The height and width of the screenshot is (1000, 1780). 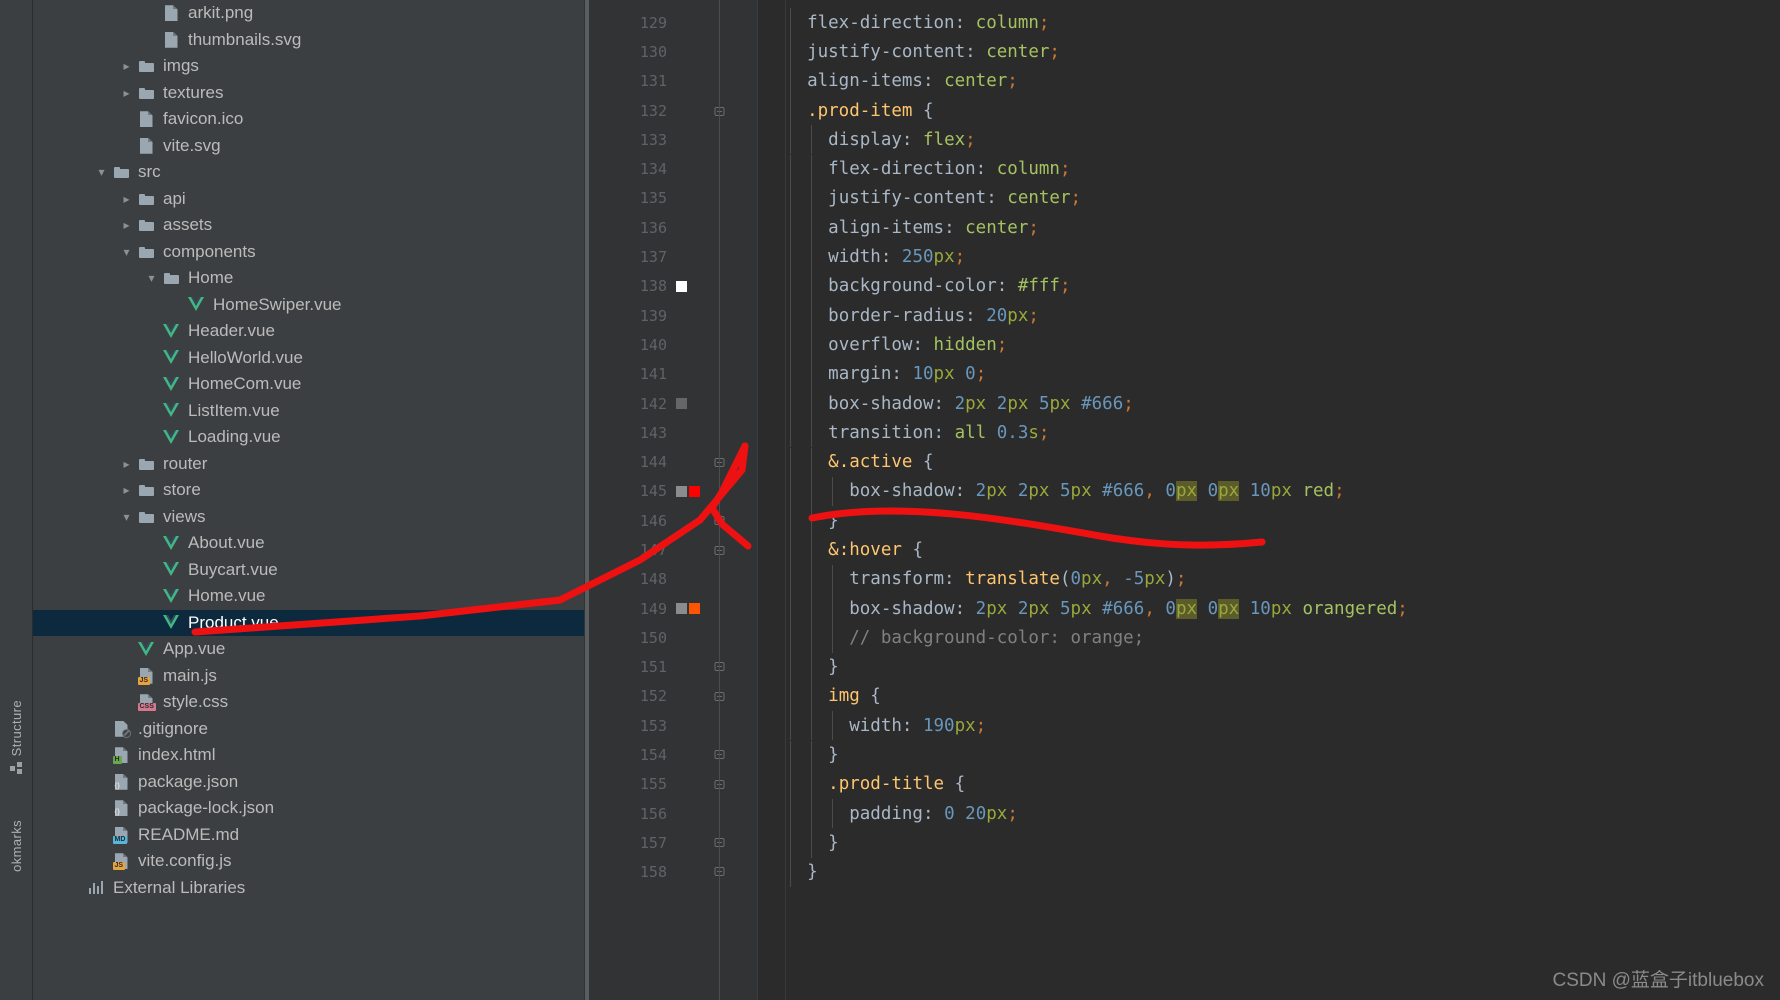 What do you see at coordinates (308, 888) in the screenshot?
I see `tree-row: External Libraries` at bounding box center [308, 888].